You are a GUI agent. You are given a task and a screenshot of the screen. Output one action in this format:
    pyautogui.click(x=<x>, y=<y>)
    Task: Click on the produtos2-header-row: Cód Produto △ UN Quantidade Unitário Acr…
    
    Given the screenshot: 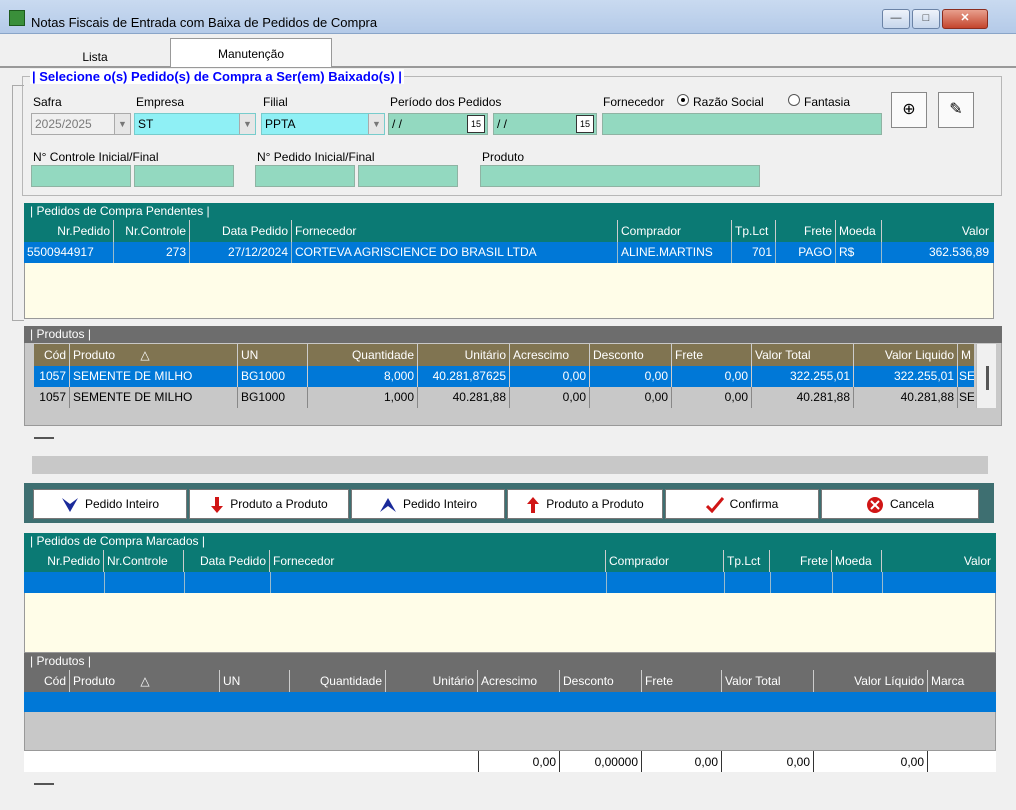 What is the action you would take?
    pyautogui.click(x=510, y=681)
    